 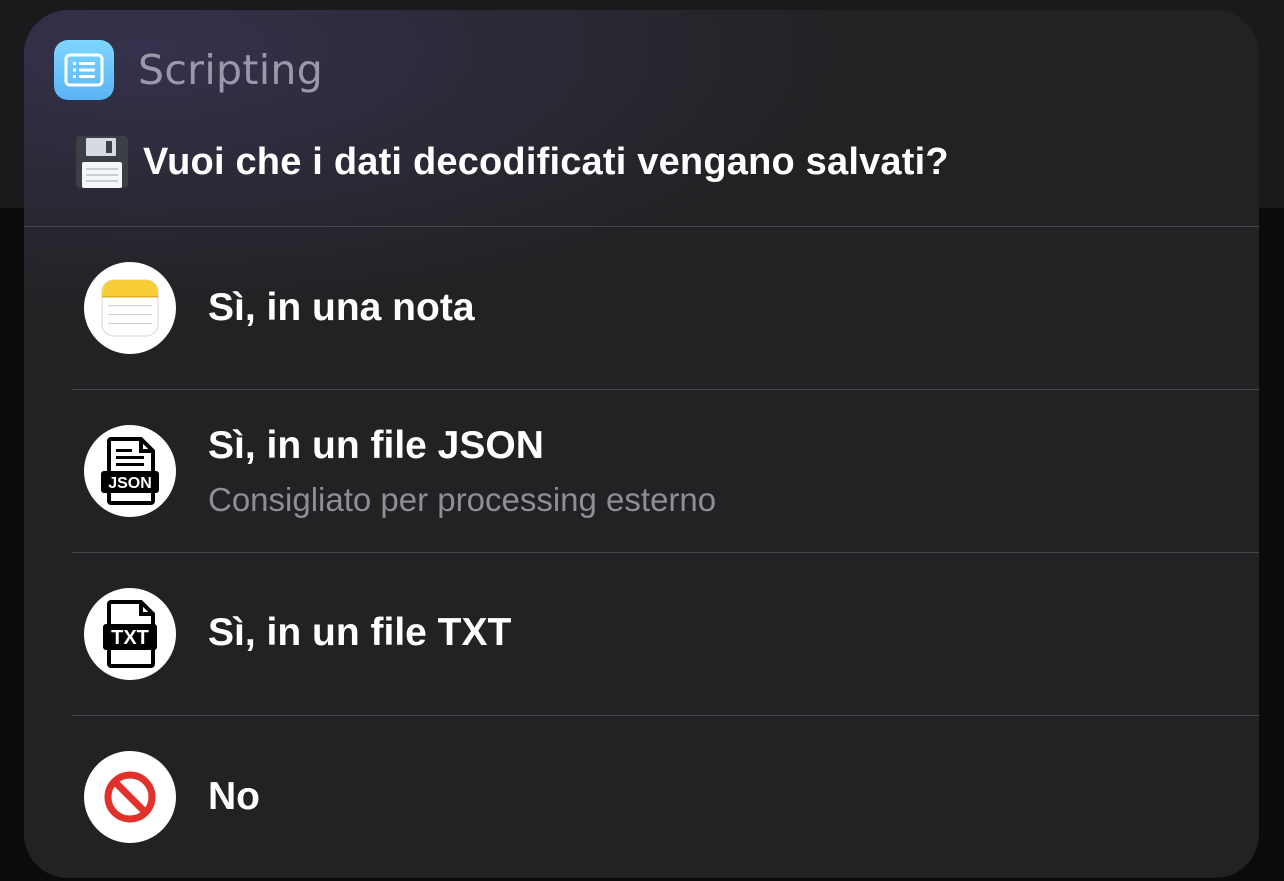 What do you see at coordinates (341, 307) in the screenshot?
I see `option-note-label: Sì, in una nota` at bounding box center [341, 307].